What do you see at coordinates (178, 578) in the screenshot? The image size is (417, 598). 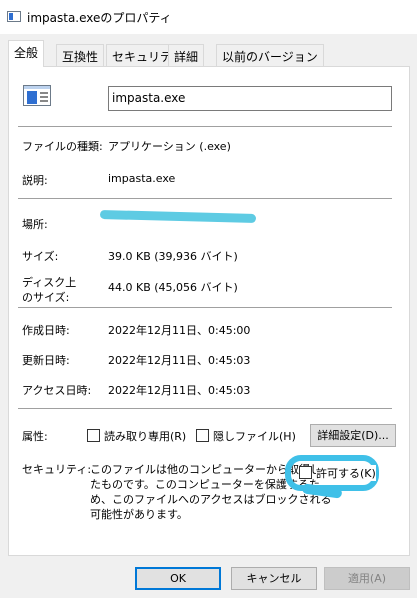 I see `ok-button: OK` at bounding box center [178, 578].